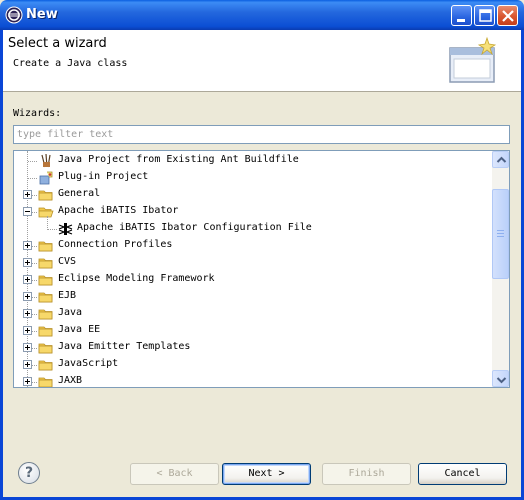  I want to click on help-button: ?, so click(29, 473).